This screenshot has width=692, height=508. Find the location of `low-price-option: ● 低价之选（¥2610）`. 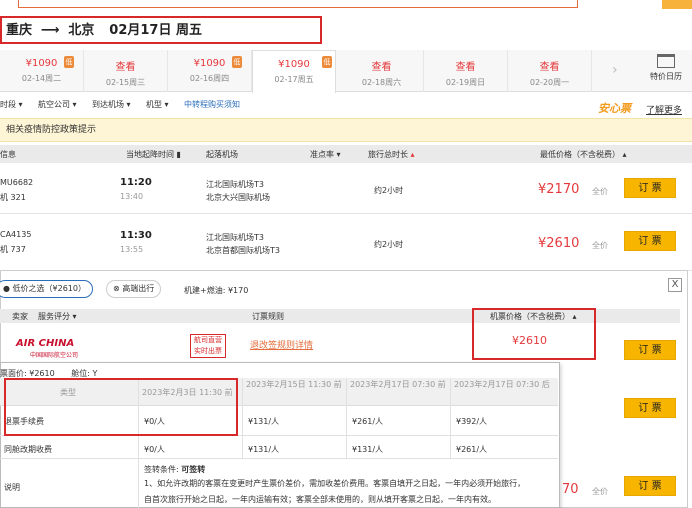

low-price-option: ● 低价之选（¥2610） is located at coordinates (46, 289).